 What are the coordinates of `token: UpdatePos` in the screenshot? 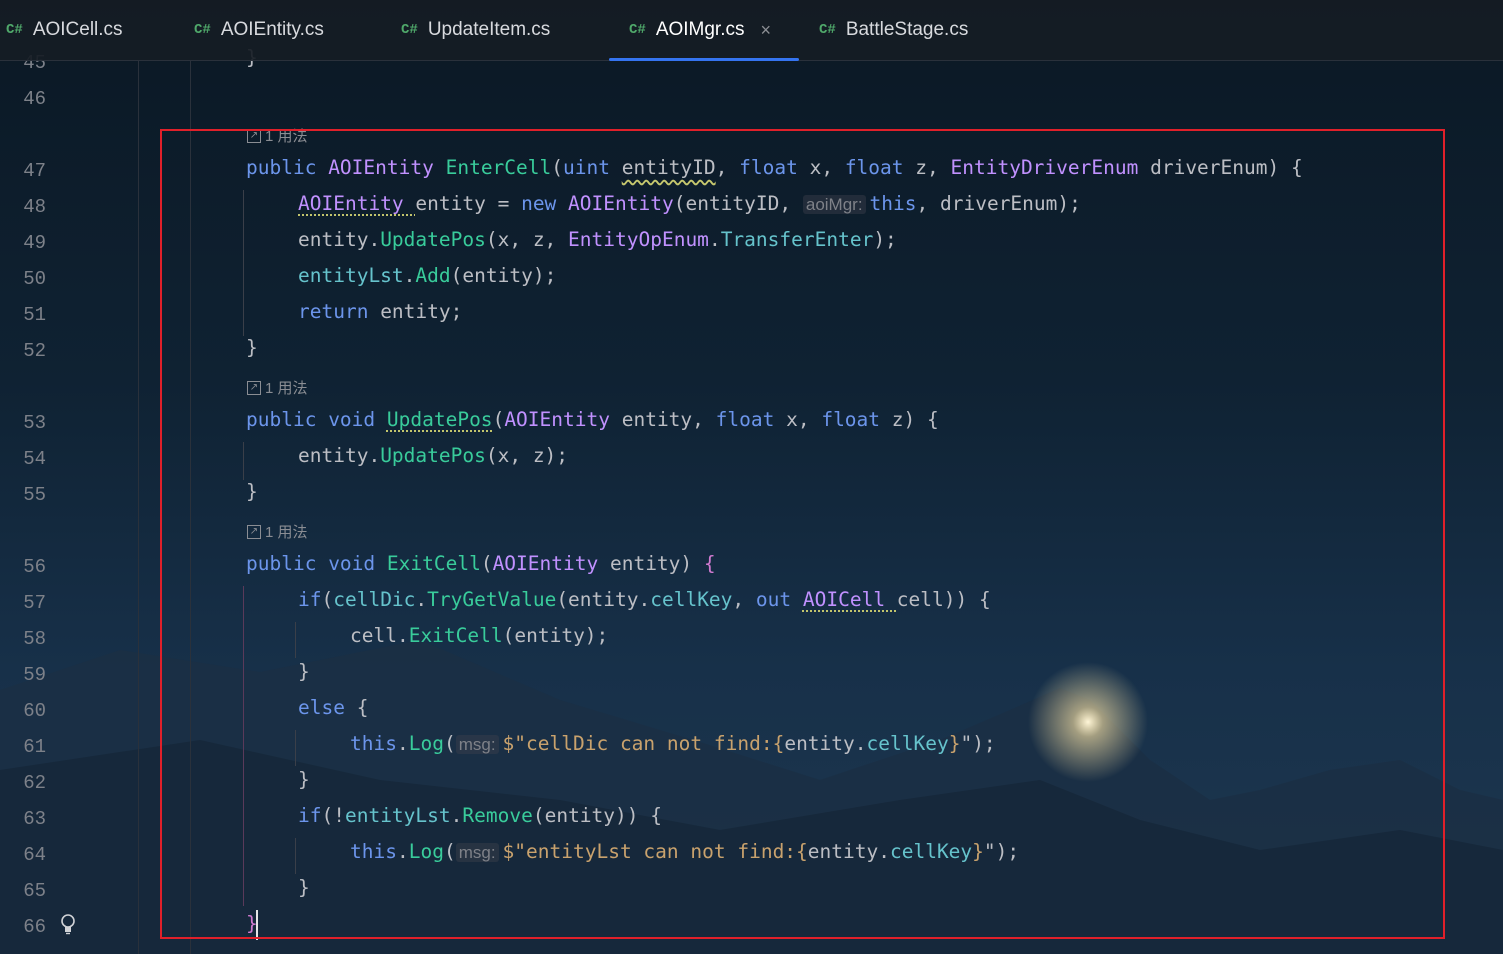 It's located at (439, 419).